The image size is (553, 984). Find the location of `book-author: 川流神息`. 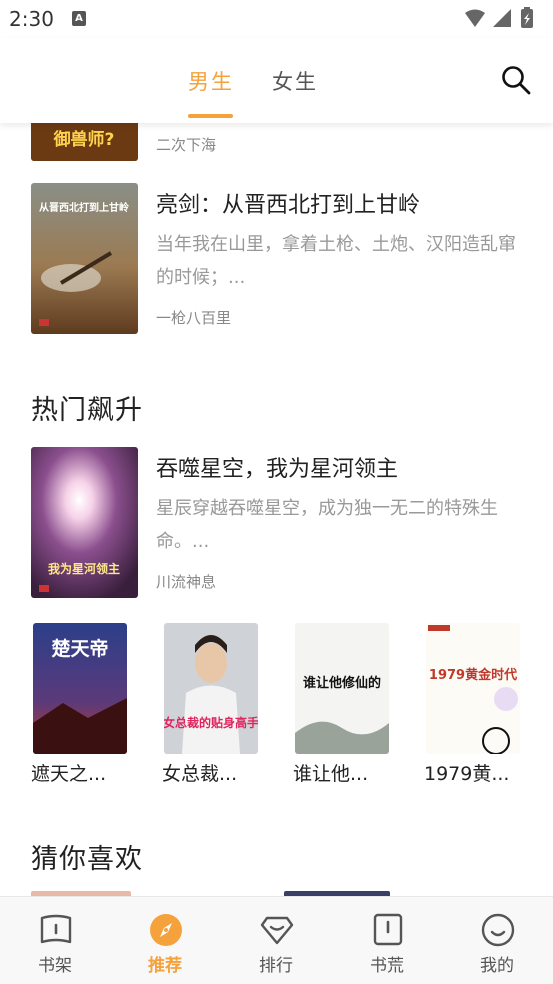

book-author: 川流神息 is located at coordinates (186, 582).